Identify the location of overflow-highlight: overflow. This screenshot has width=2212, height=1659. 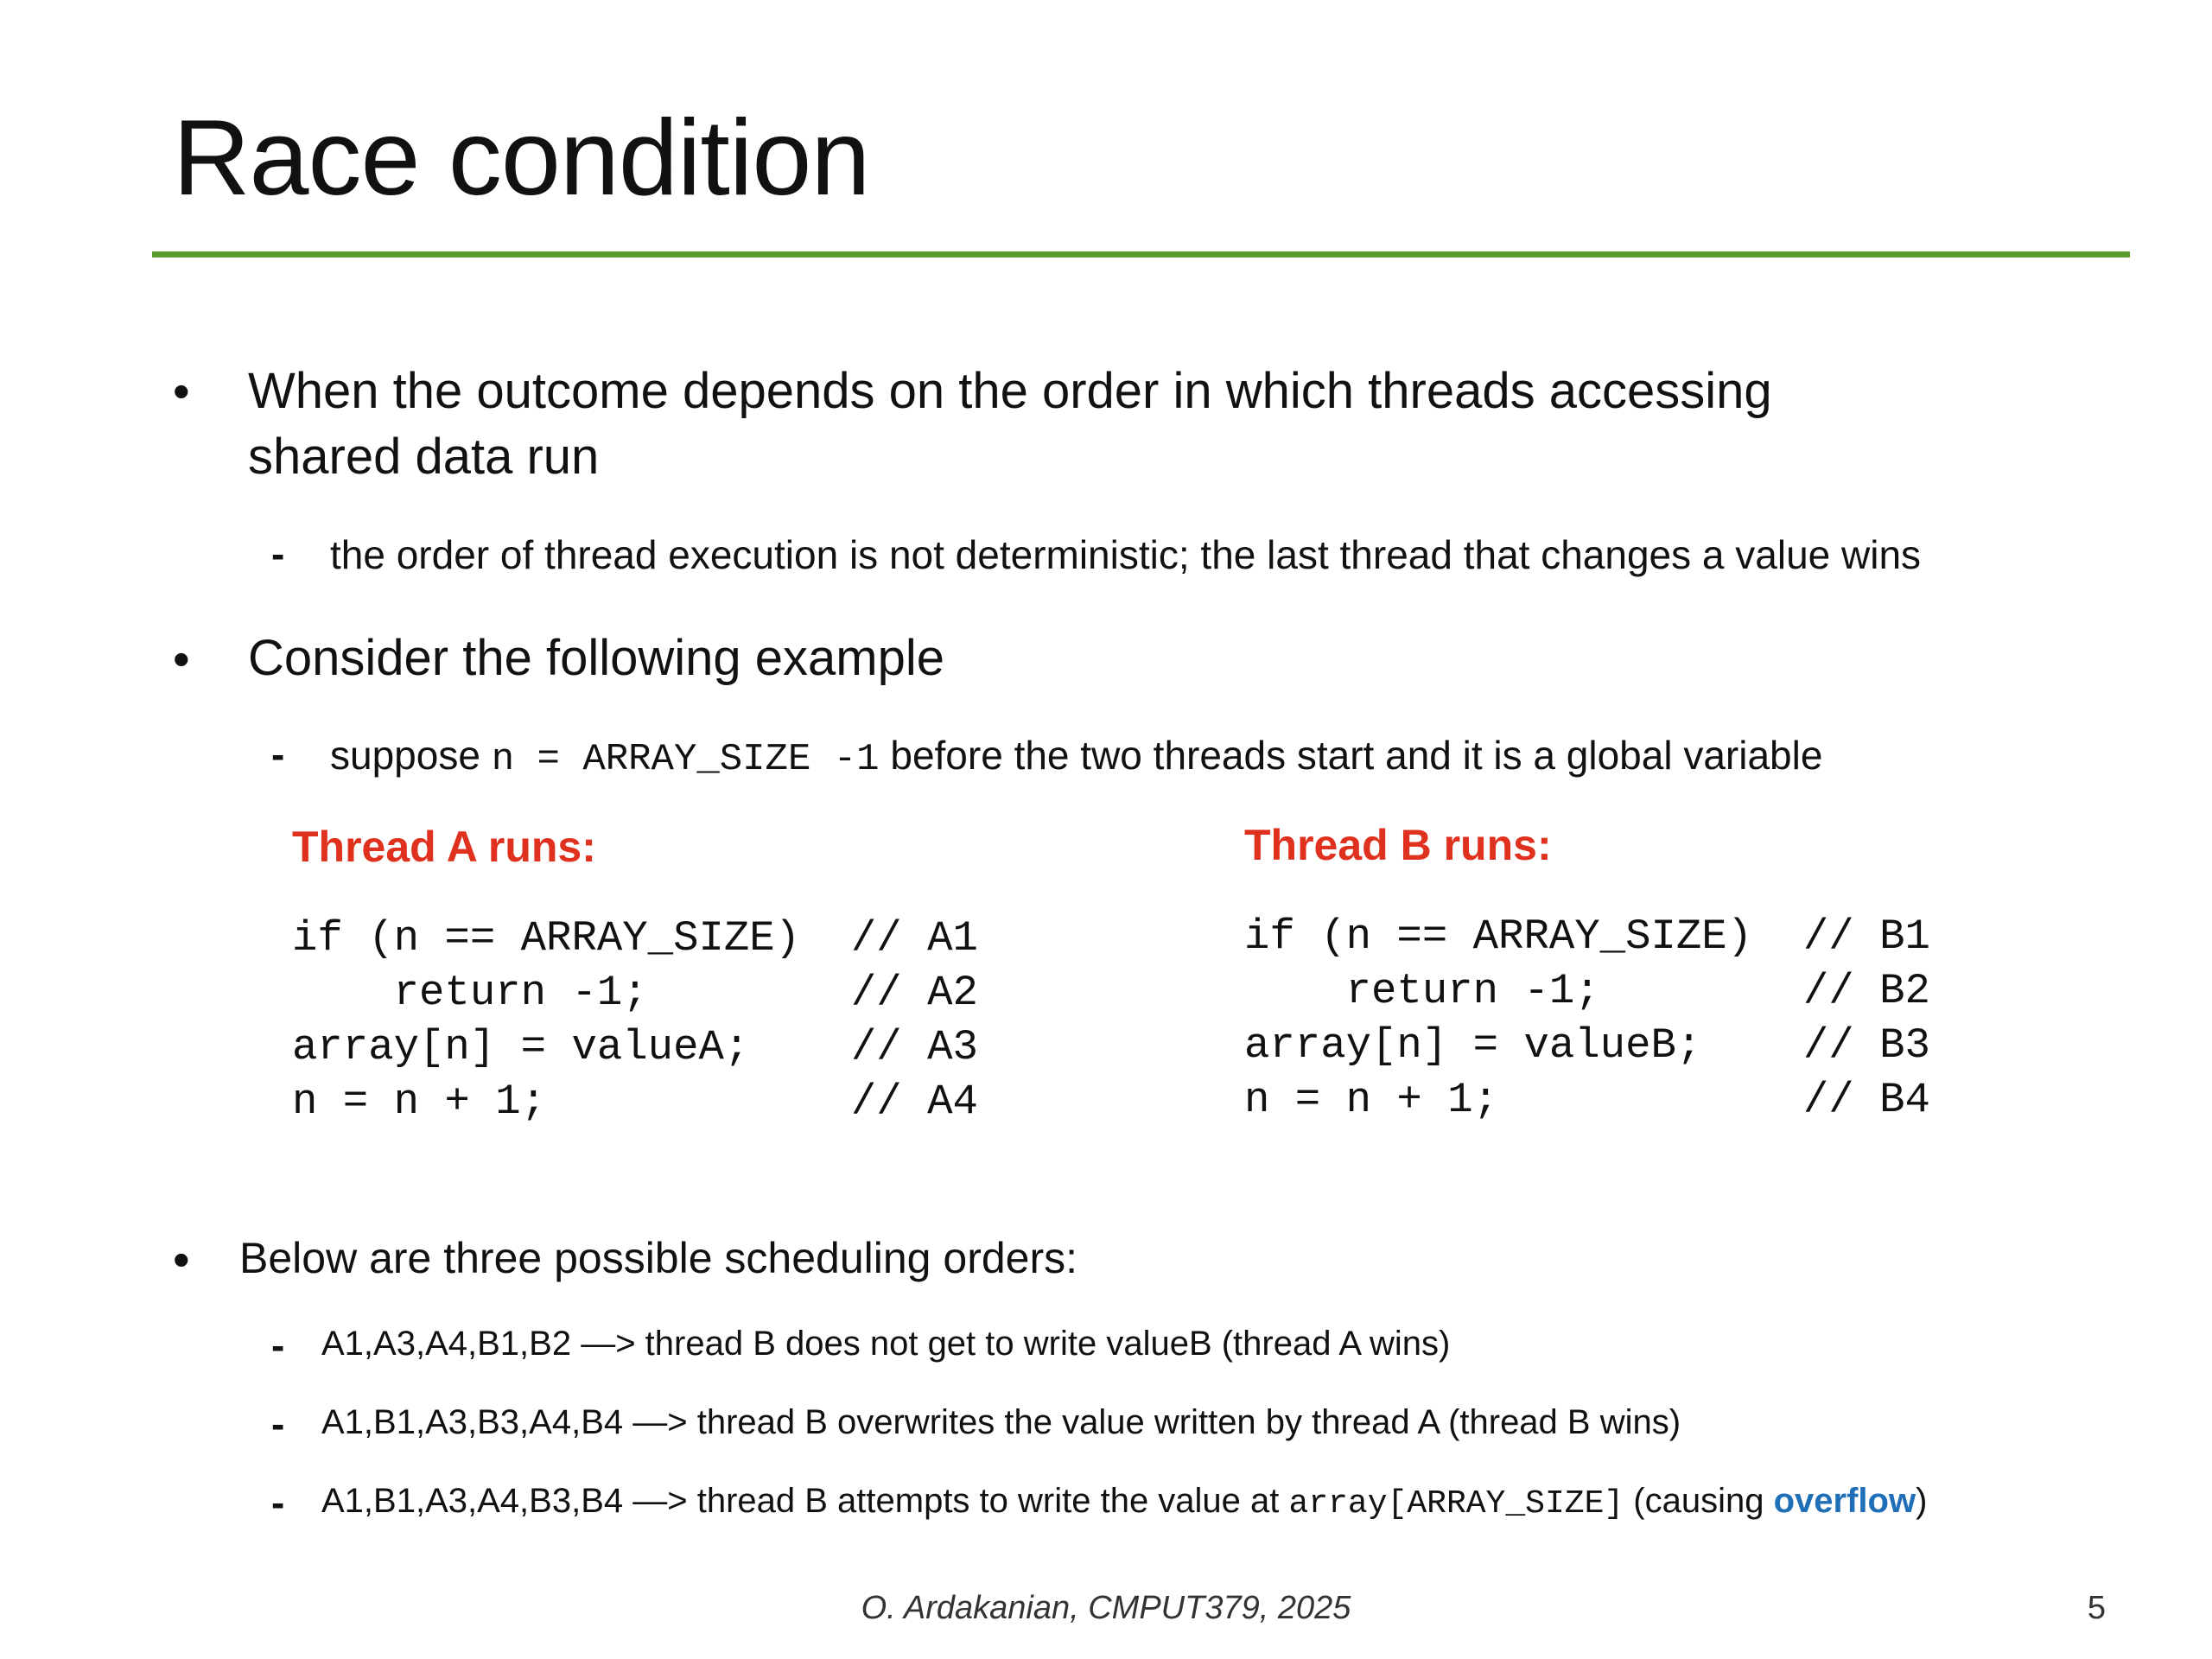
(1844, 1501).